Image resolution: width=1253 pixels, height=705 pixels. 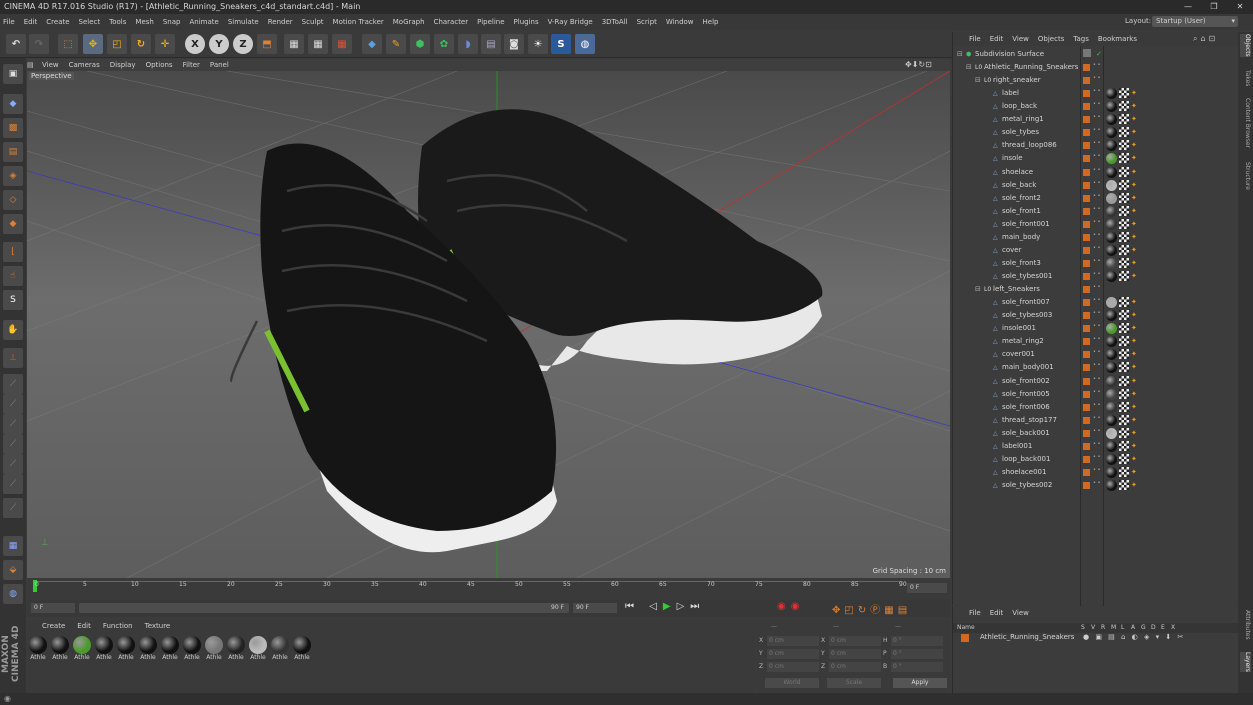 What do you see at coordinates (647, 22) in the screenshot?
I see `menu-script: Script` at bounding box center [647, 22].